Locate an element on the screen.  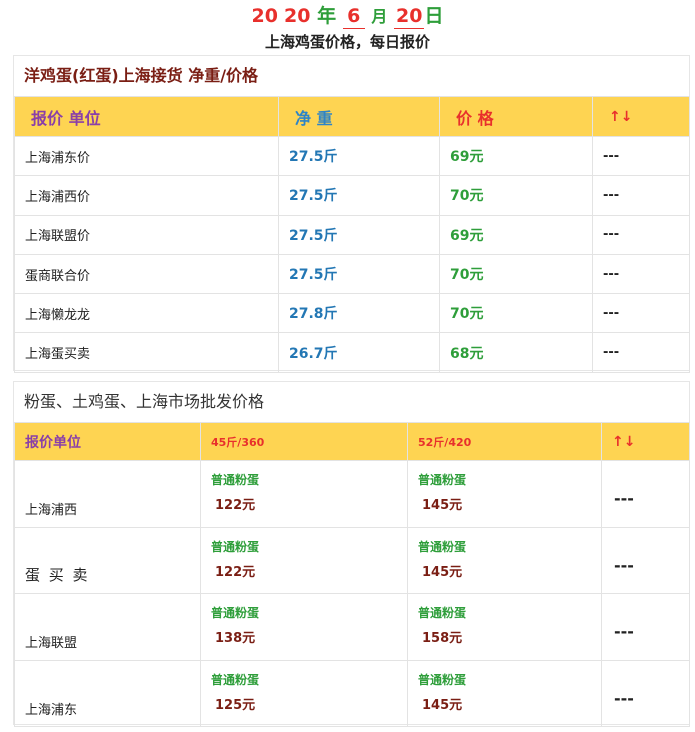
row-name: 蛋 买 卖 is located at coordinates (107, 560).